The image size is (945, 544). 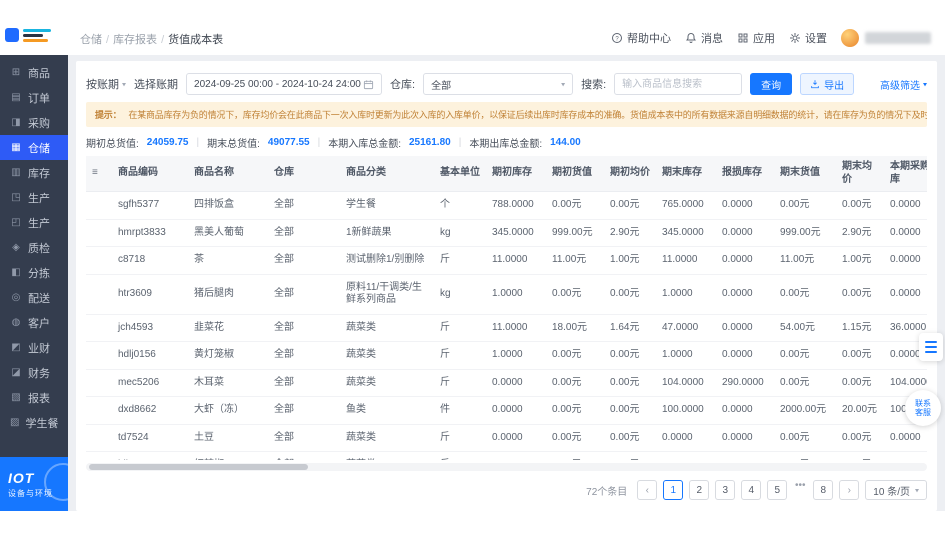 I want to click on sidebar-item-11: ◩ 业财, so click(x=34, y=347).